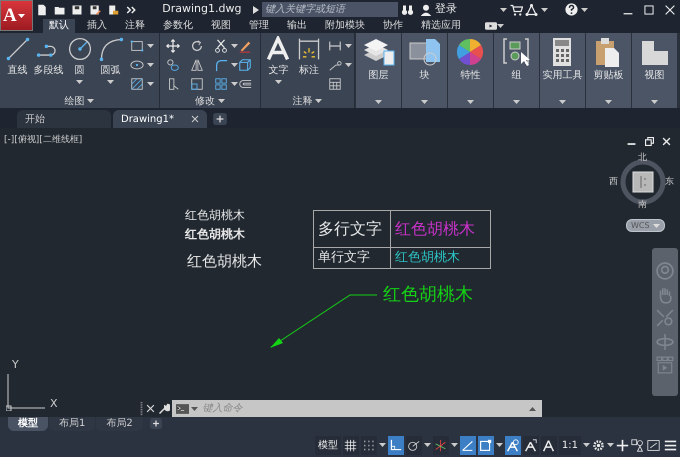 The width and height of the screenshot is (680, 457). Describe the element at coordinates (42, 10) in the screenshot. I see `new-file-icon` at that location.